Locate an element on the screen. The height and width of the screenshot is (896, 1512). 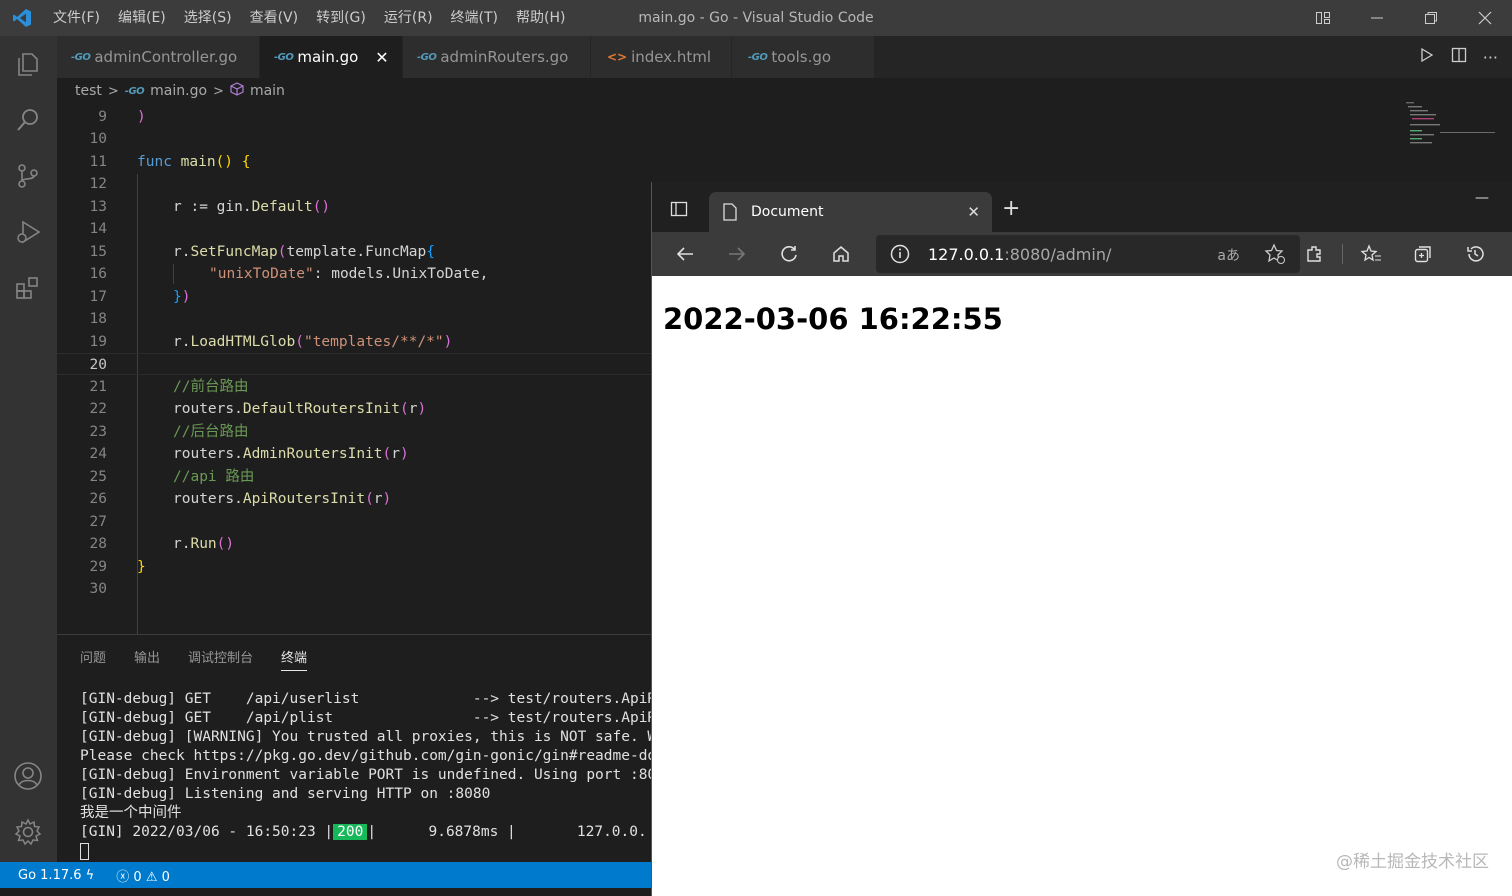
address-bar: 127.0.0.1:8080/admin/ aあ is located at coordinates (1088, 254).